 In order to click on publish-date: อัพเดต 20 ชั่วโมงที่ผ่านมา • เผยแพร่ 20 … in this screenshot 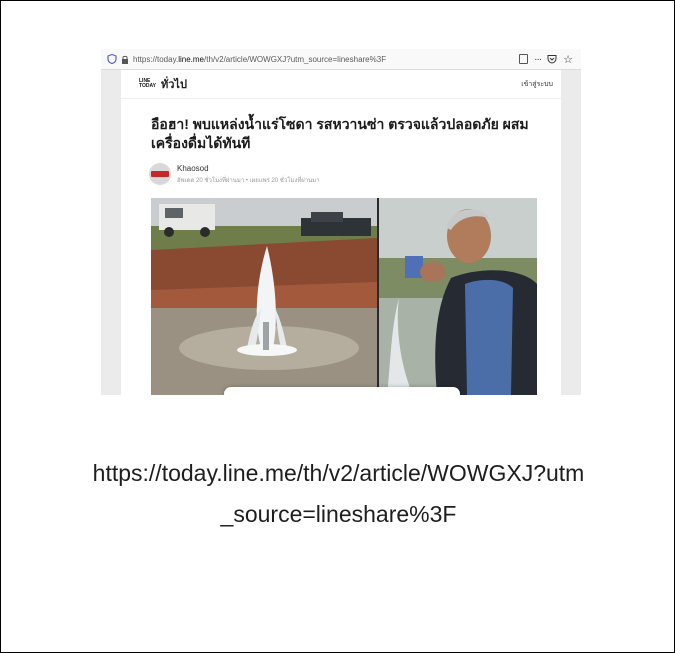, I will do `click(248, 180)`.